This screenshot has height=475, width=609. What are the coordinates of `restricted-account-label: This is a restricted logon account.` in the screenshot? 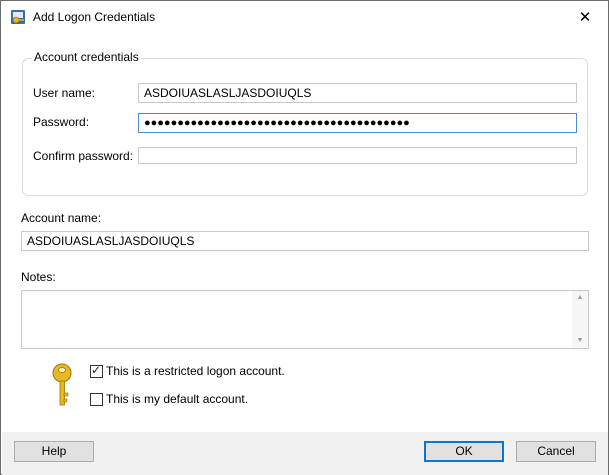 It's located at (195, 371).